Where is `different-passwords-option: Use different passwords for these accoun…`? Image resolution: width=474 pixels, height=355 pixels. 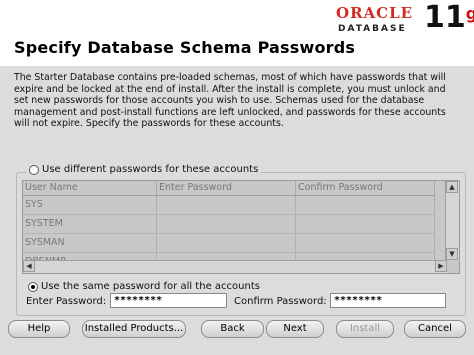
different-passwords-option: Use different passwords for these accoun… is located at coordinates (144, 169).